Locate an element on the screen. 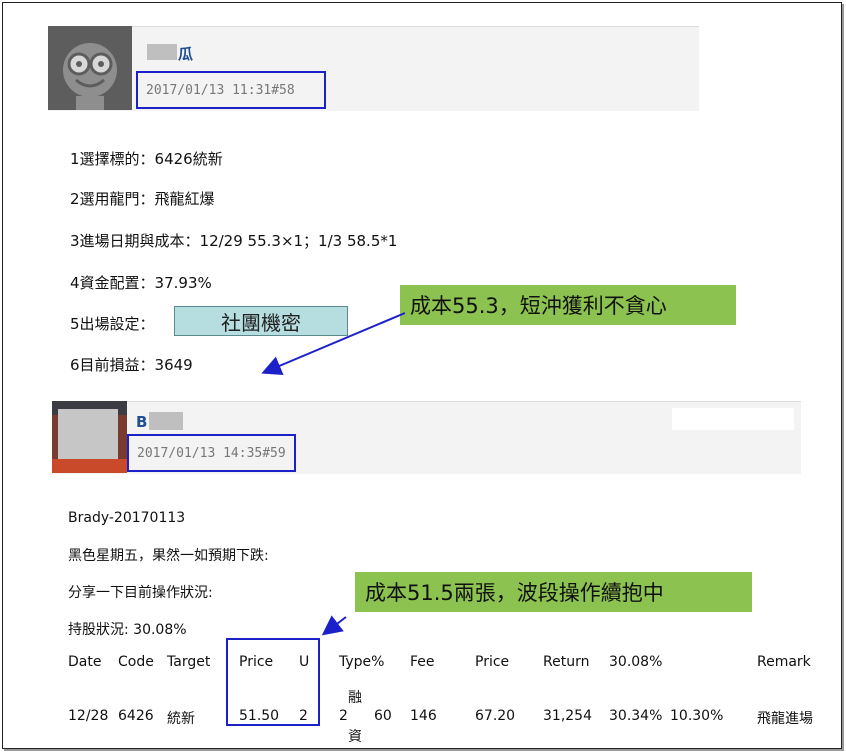  arrow-to-pnl is located at coordinates (333, 344).